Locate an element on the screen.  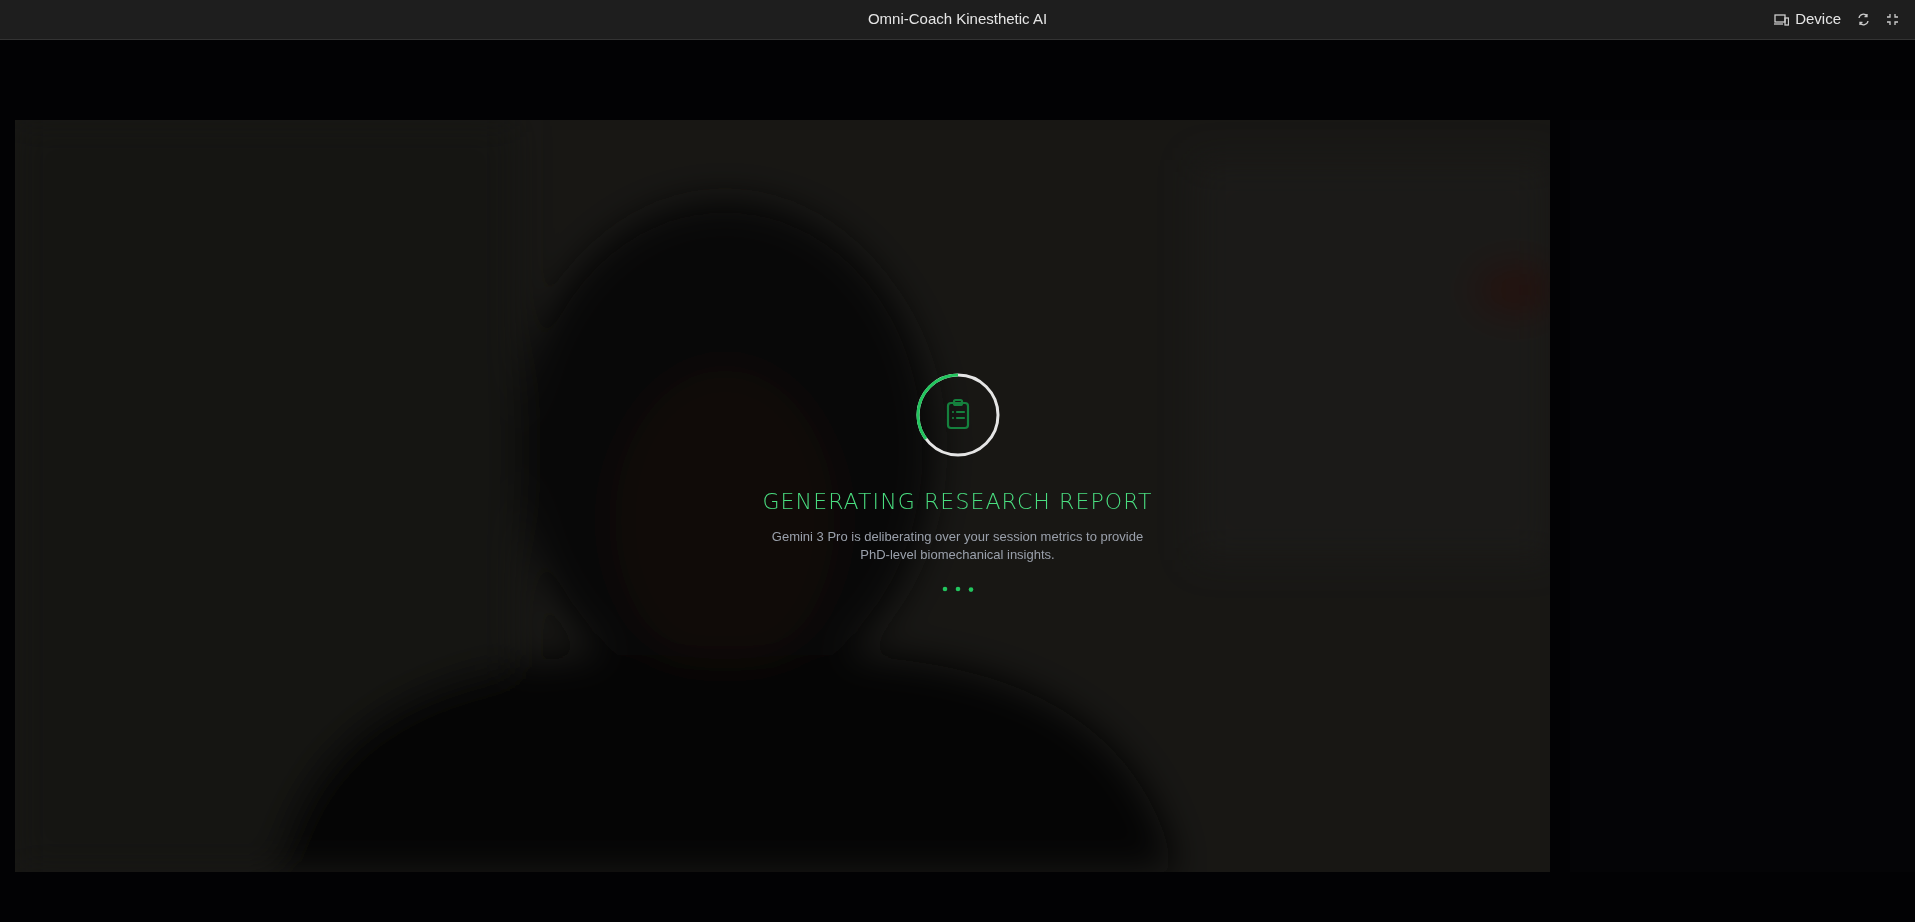
report-title: GENERATING RESEARCH REPORT is located at coordinates (957, 502).